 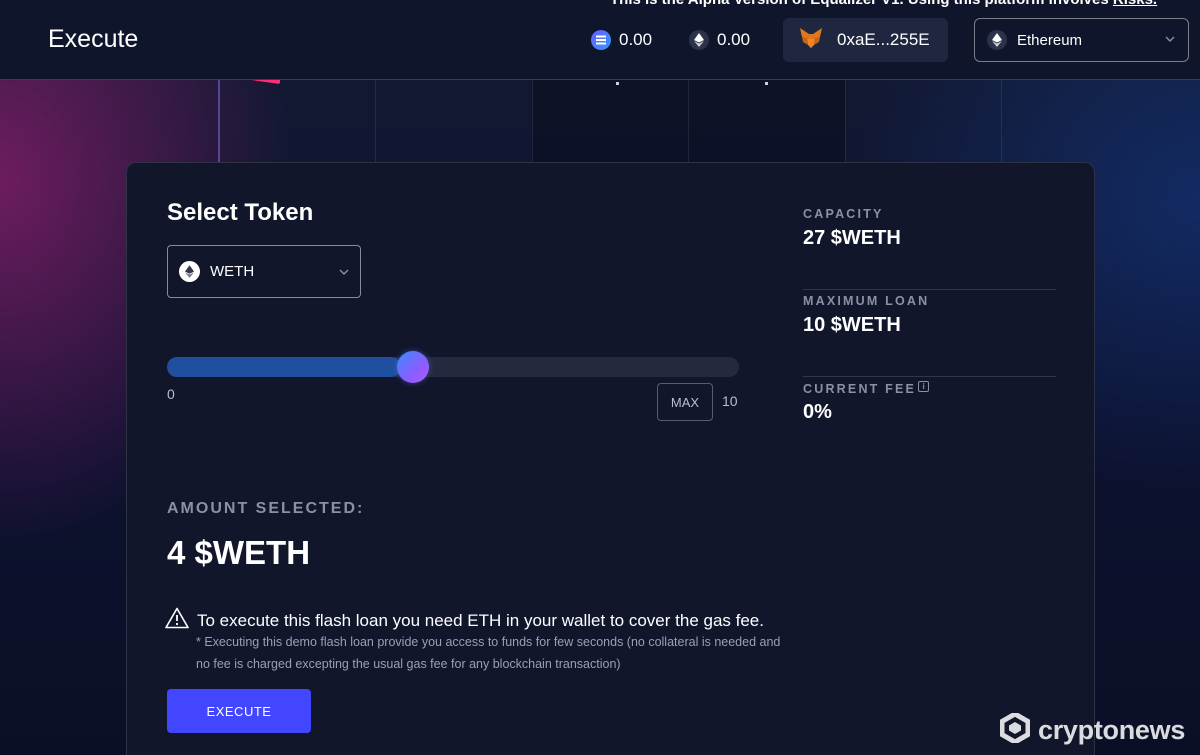 What do you see at coordinates (685, 402) in the screenshot?
I see `max-button: MAX` at bounding box center [685, 402].